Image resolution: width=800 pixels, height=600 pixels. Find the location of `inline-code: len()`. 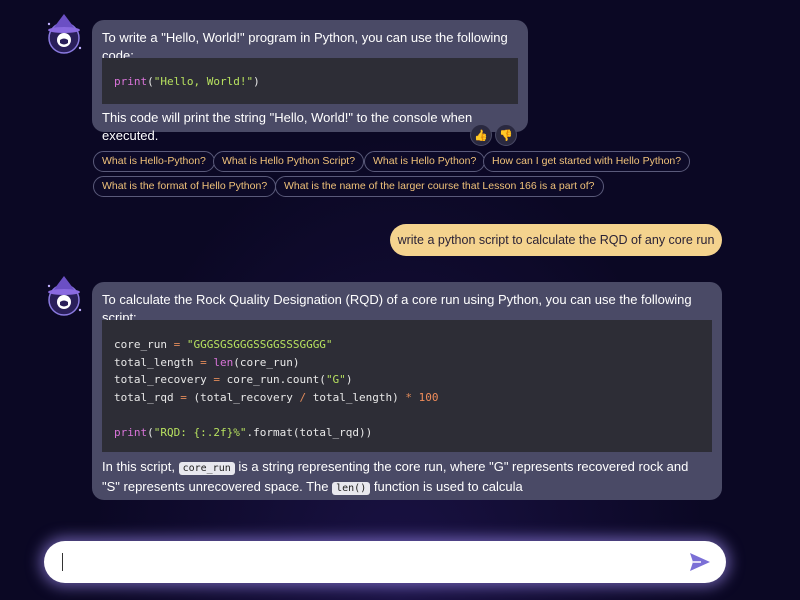

inline-code: len() is located at coordinates (351, 488).